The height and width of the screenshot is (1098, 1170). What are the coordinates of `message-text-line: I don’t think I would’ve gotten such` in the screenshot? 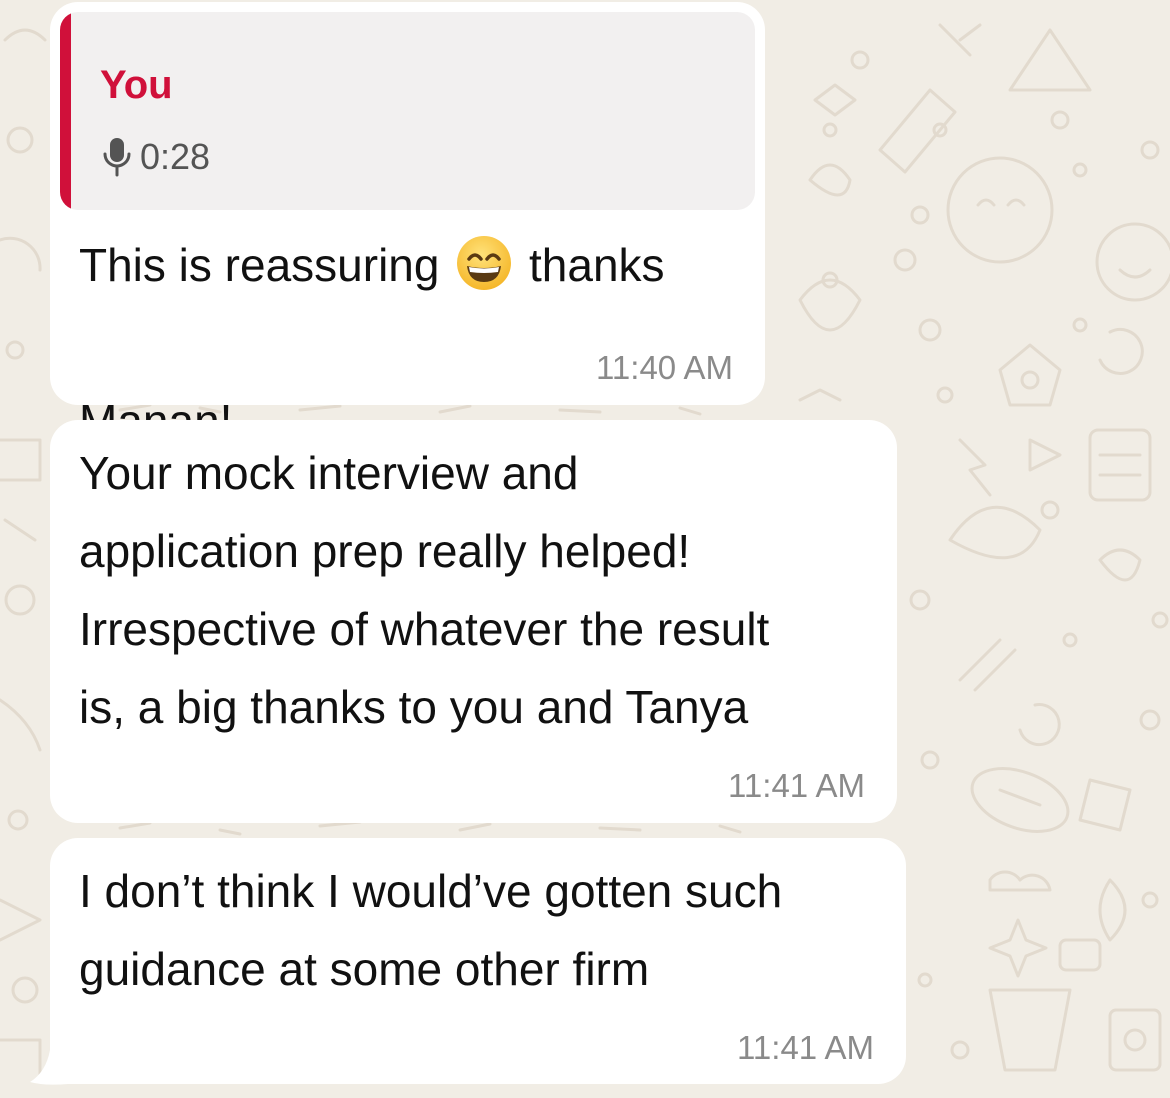 It's located at (431, 891).